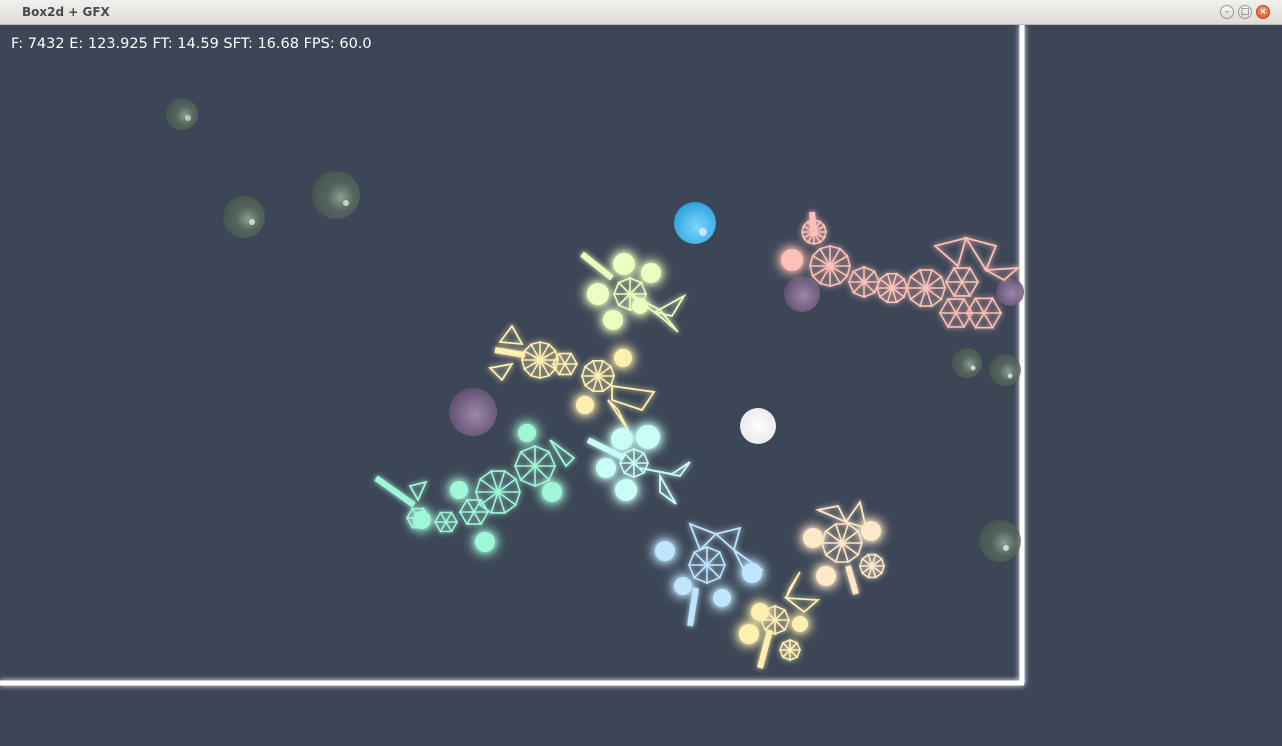 This screenshot has width=1282, height=746. I want to click on close-button: ×, so click(1263, 12).